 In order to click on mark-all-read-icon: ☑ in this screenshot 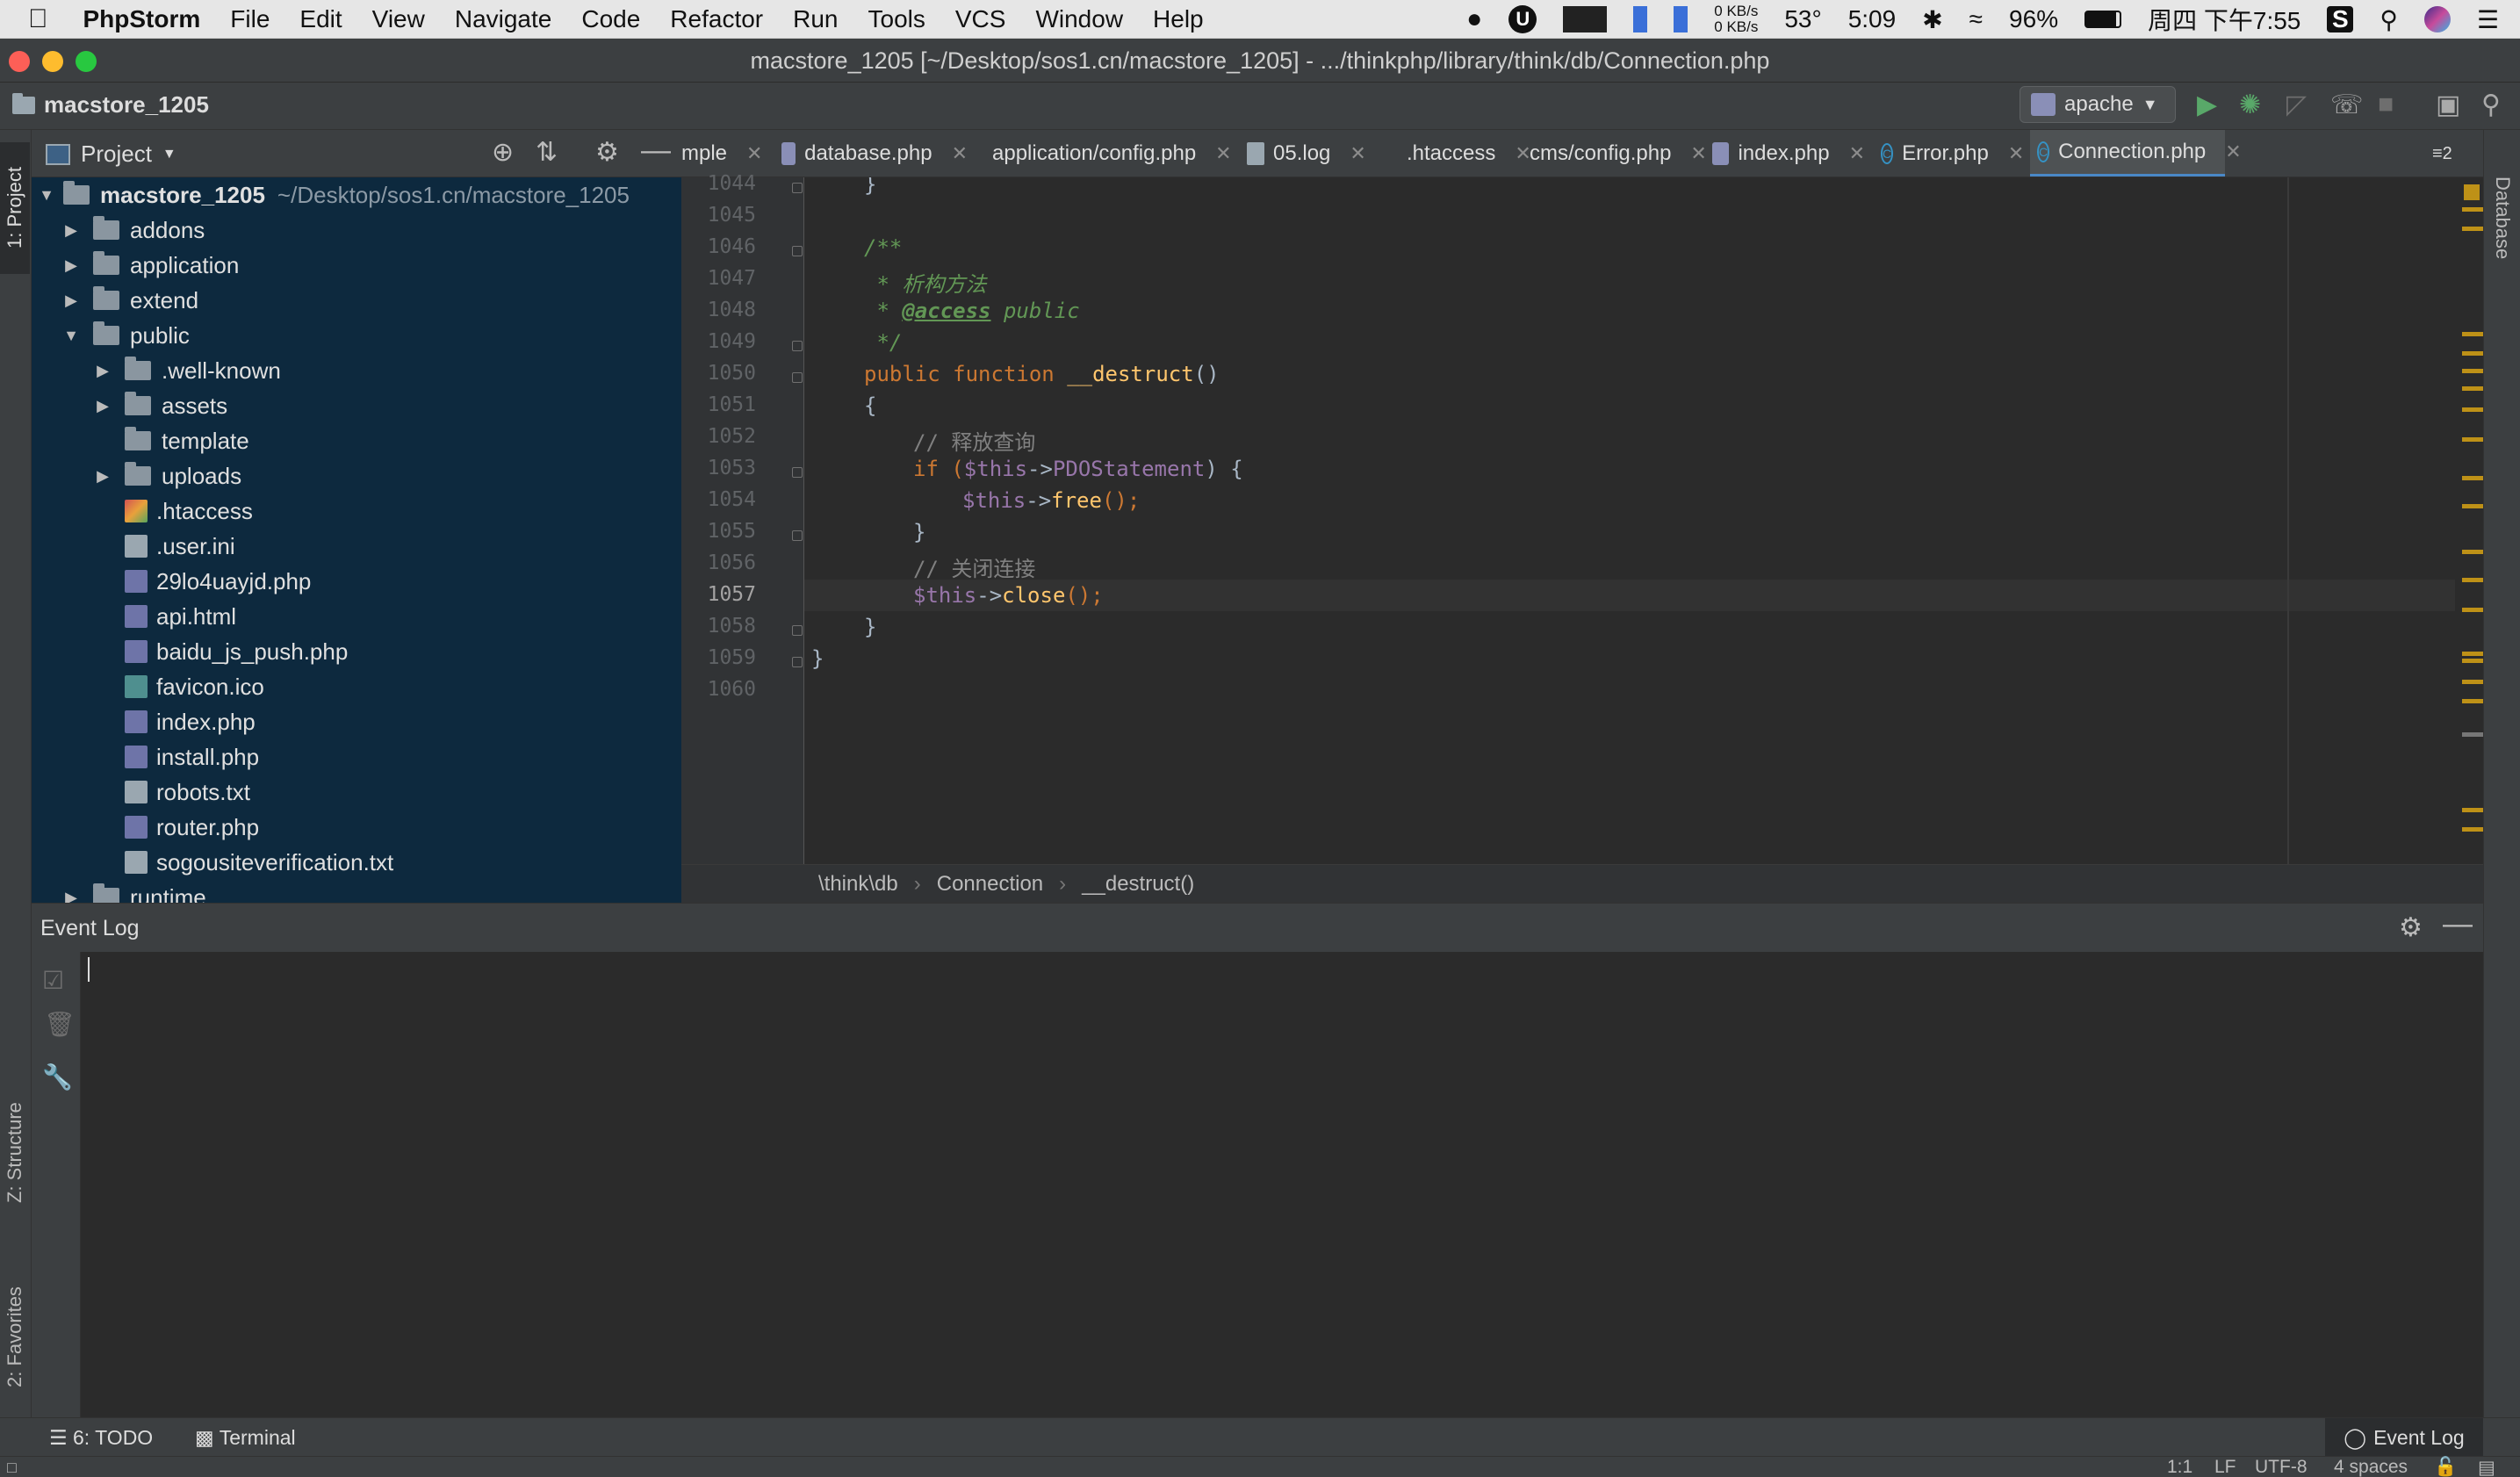, I will do `click(53, 981)`.